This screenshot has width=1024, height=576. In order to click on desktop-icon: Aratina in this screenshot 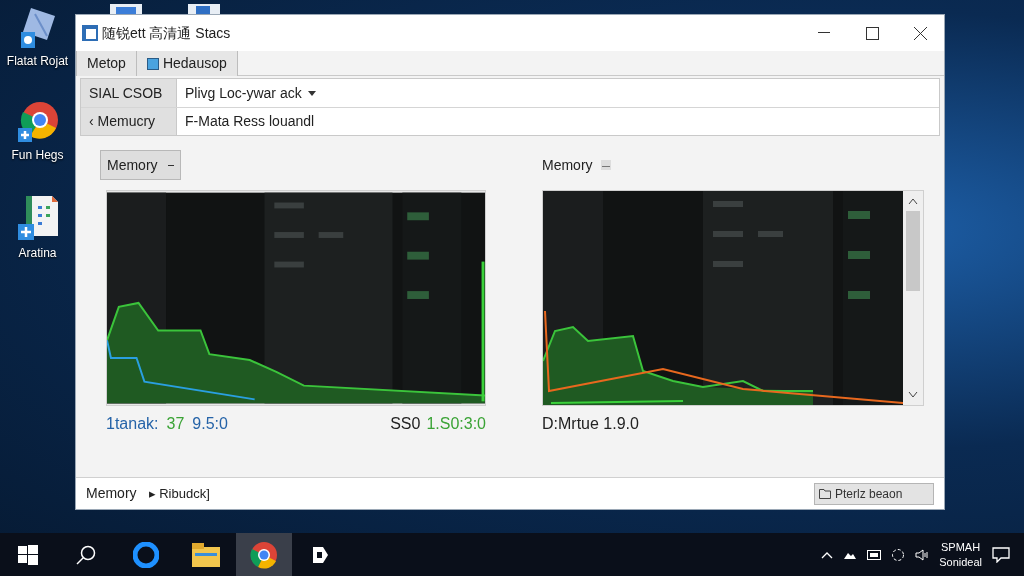, I will do `click(37, 228)`.